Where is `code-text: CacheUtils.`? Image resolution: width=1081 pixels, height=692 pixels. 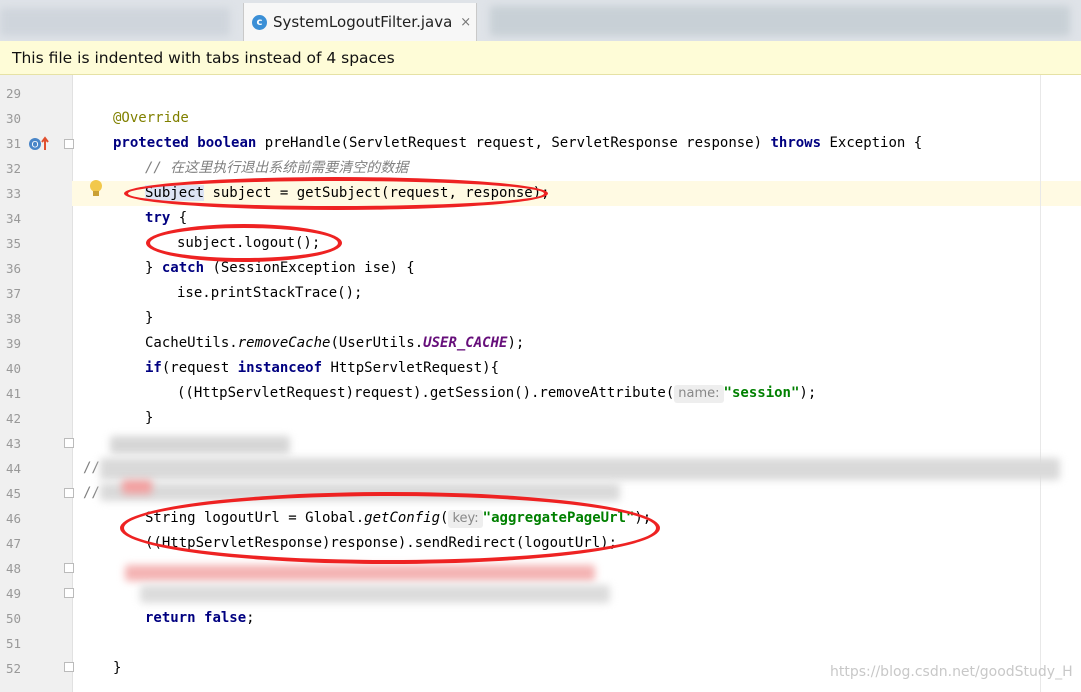
code-text: CacheUtils. is located at coordinates (191, 343).